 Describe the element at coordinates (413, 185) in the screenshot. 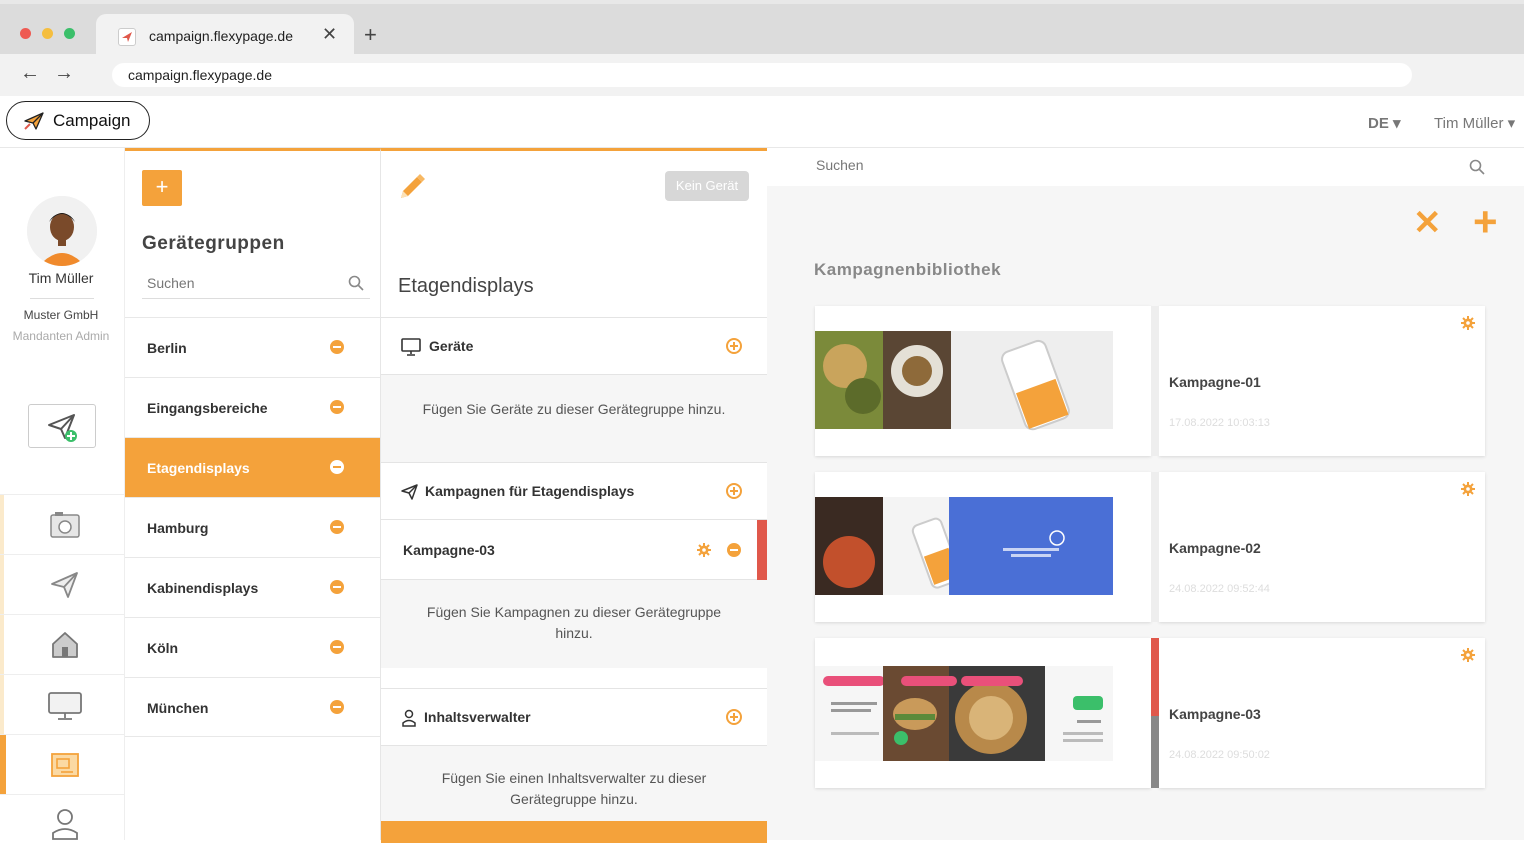

I see `pencil-icon` at that location.